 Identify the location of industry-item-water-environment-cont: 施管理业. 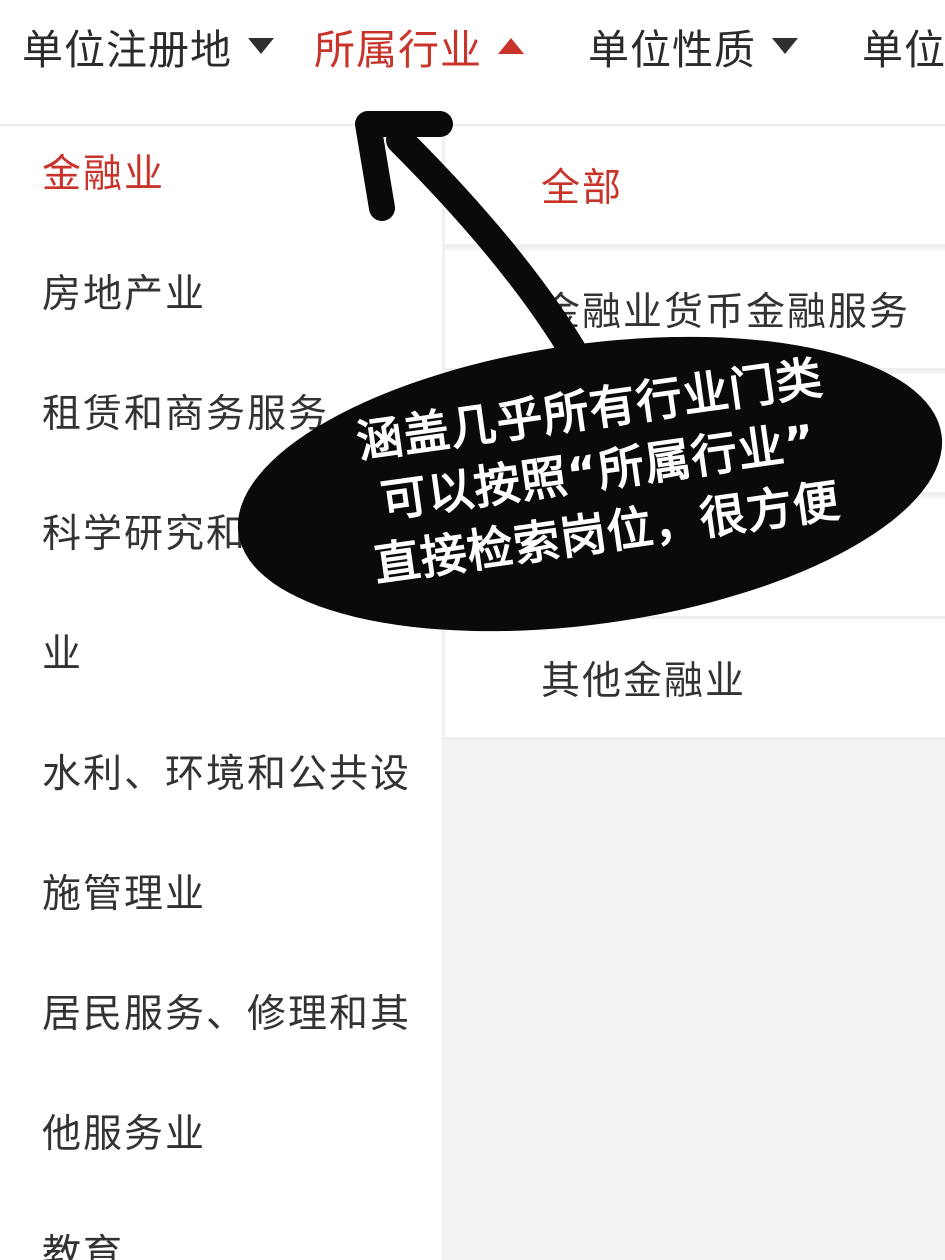
(124, 895).